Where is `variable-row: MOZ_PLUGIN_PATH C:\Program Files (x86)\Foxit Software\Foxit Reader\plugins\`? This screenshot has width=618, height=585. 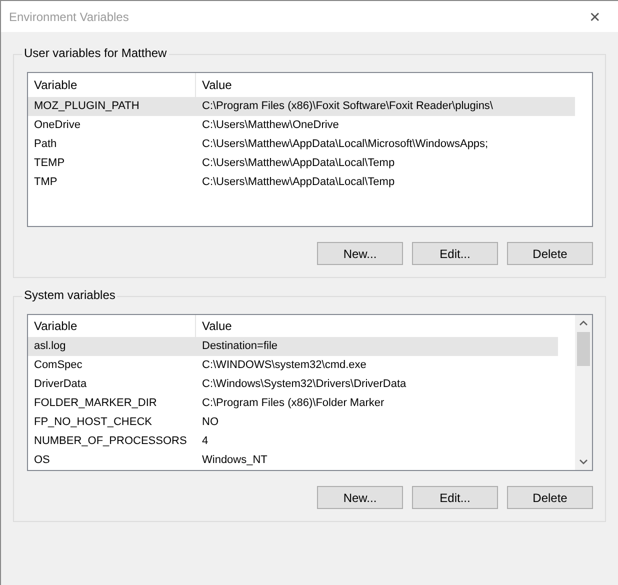
variable-row: MOZ_PLUGIN_PATH C:\Program Files (x86)\Foxit Software\Foxit Reader\plugins\ is located at coordinates (301, 106).